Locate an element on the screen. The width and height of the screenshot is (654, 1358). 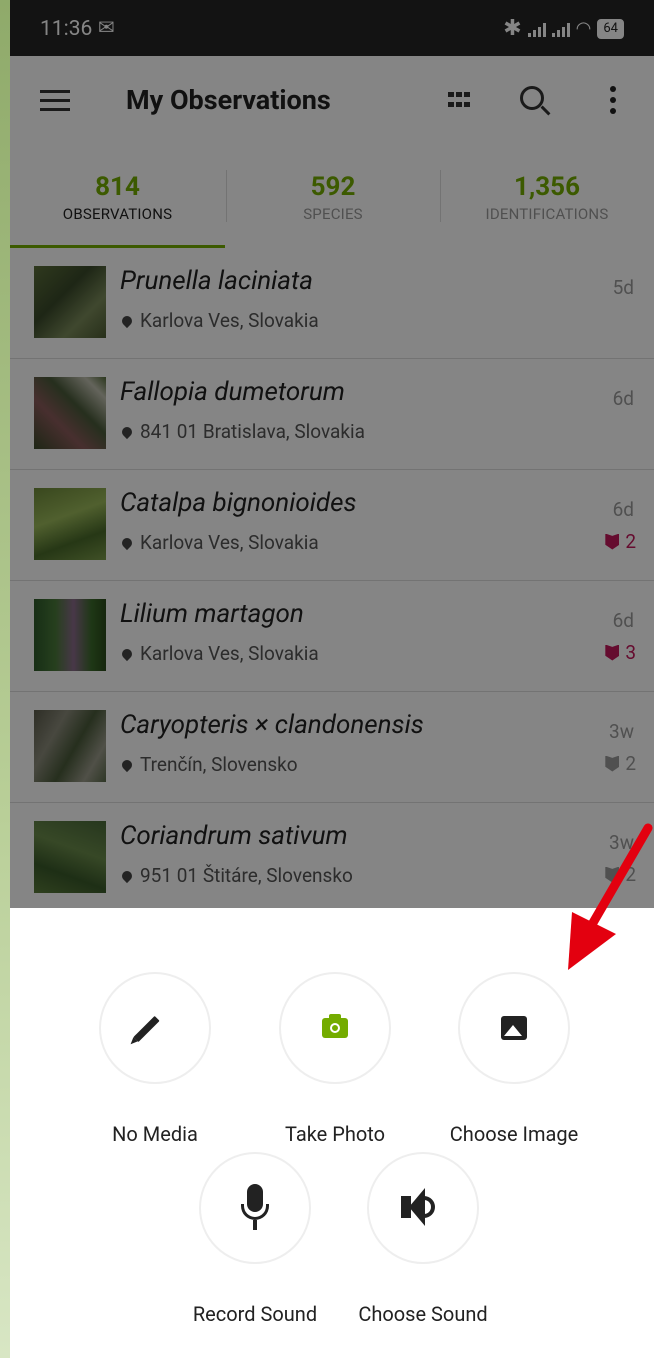
no-media-button is located at coordinates (155, 1028).